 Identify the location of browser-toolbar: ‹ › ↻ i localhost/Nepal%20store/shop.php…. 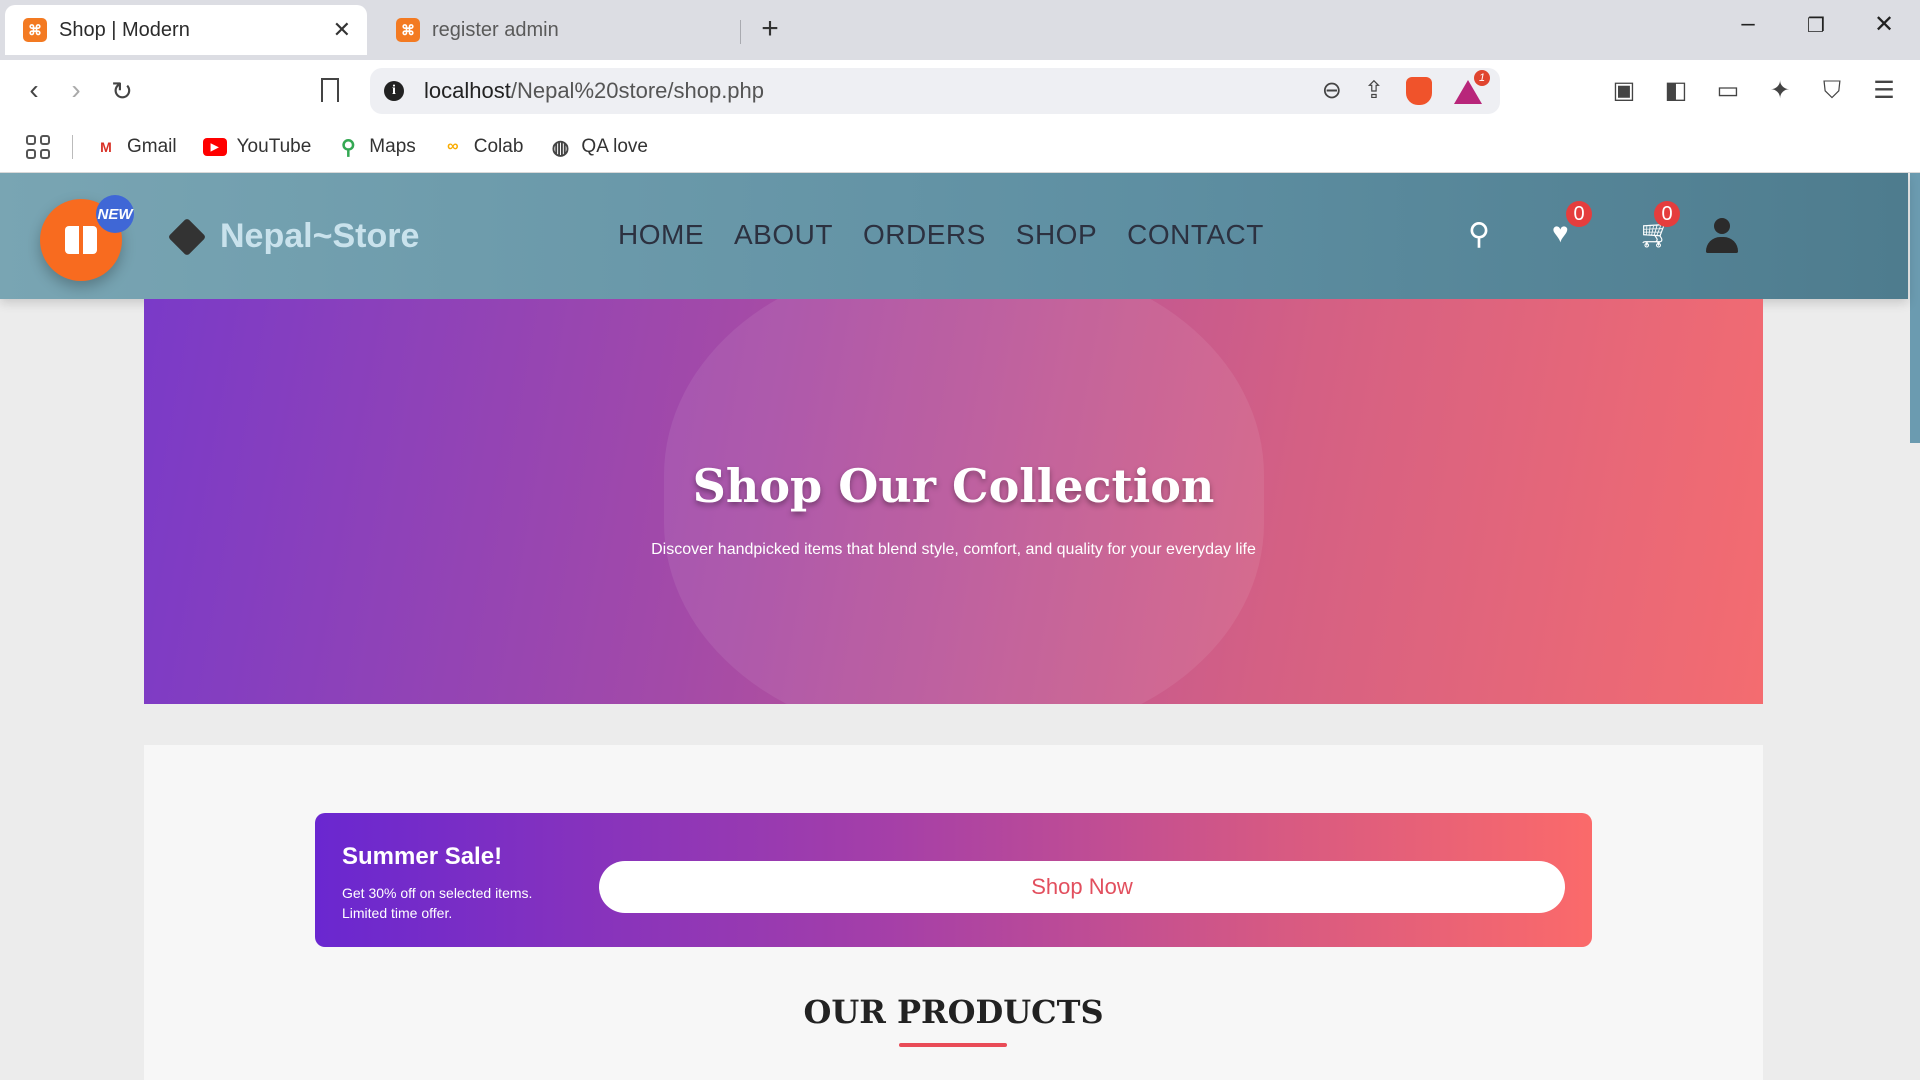
(960, 91).